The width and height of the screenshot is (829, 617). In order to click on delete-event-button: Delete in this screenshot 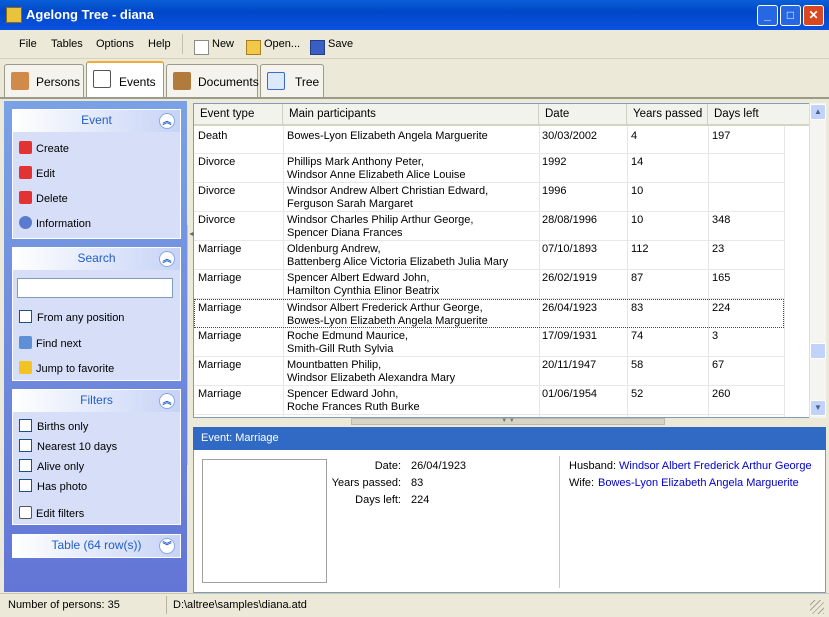, I will do `click(43, 198)`.